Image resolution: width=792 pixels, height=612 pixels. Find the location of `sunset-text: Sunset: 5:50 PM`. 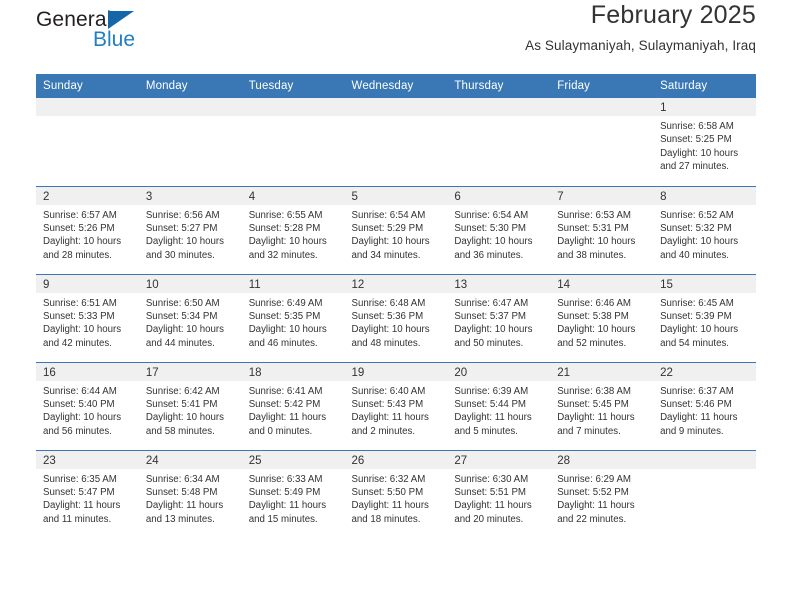

sunset-text: Sunset: 5:50 PM is located at coordinates (387, 492).